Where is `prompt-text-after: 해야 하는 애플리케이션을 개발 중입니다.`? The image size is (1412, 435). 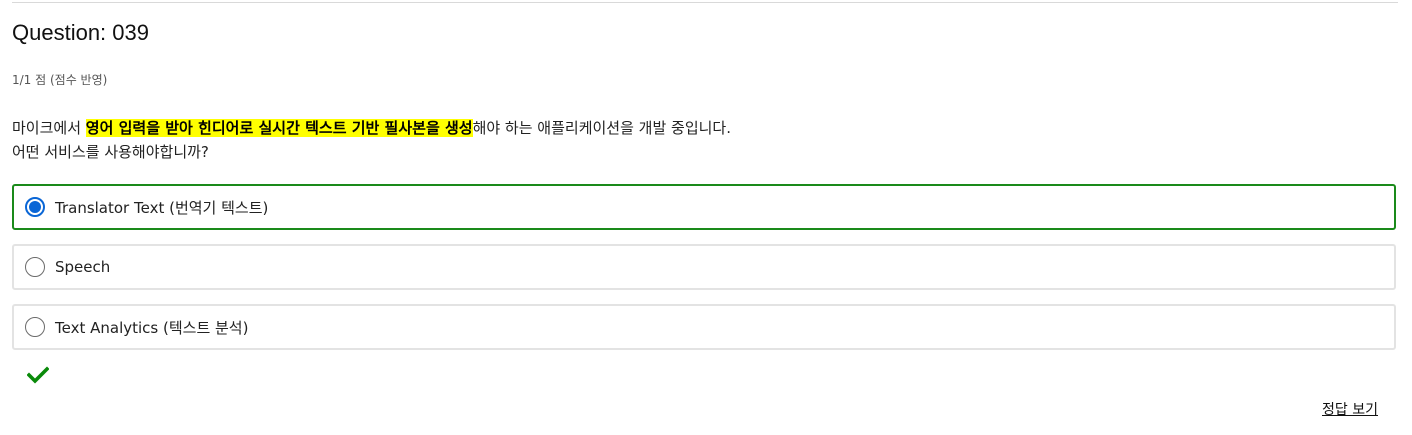
prompt-text-after: 해야 하는 애플리케이션을 개발 중입니다. is located at coordinates (602, 128).